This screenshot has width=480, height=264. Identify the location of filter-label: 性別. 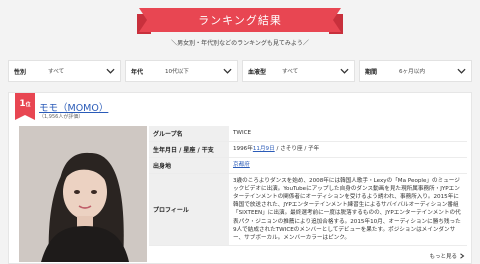
(20, 72).